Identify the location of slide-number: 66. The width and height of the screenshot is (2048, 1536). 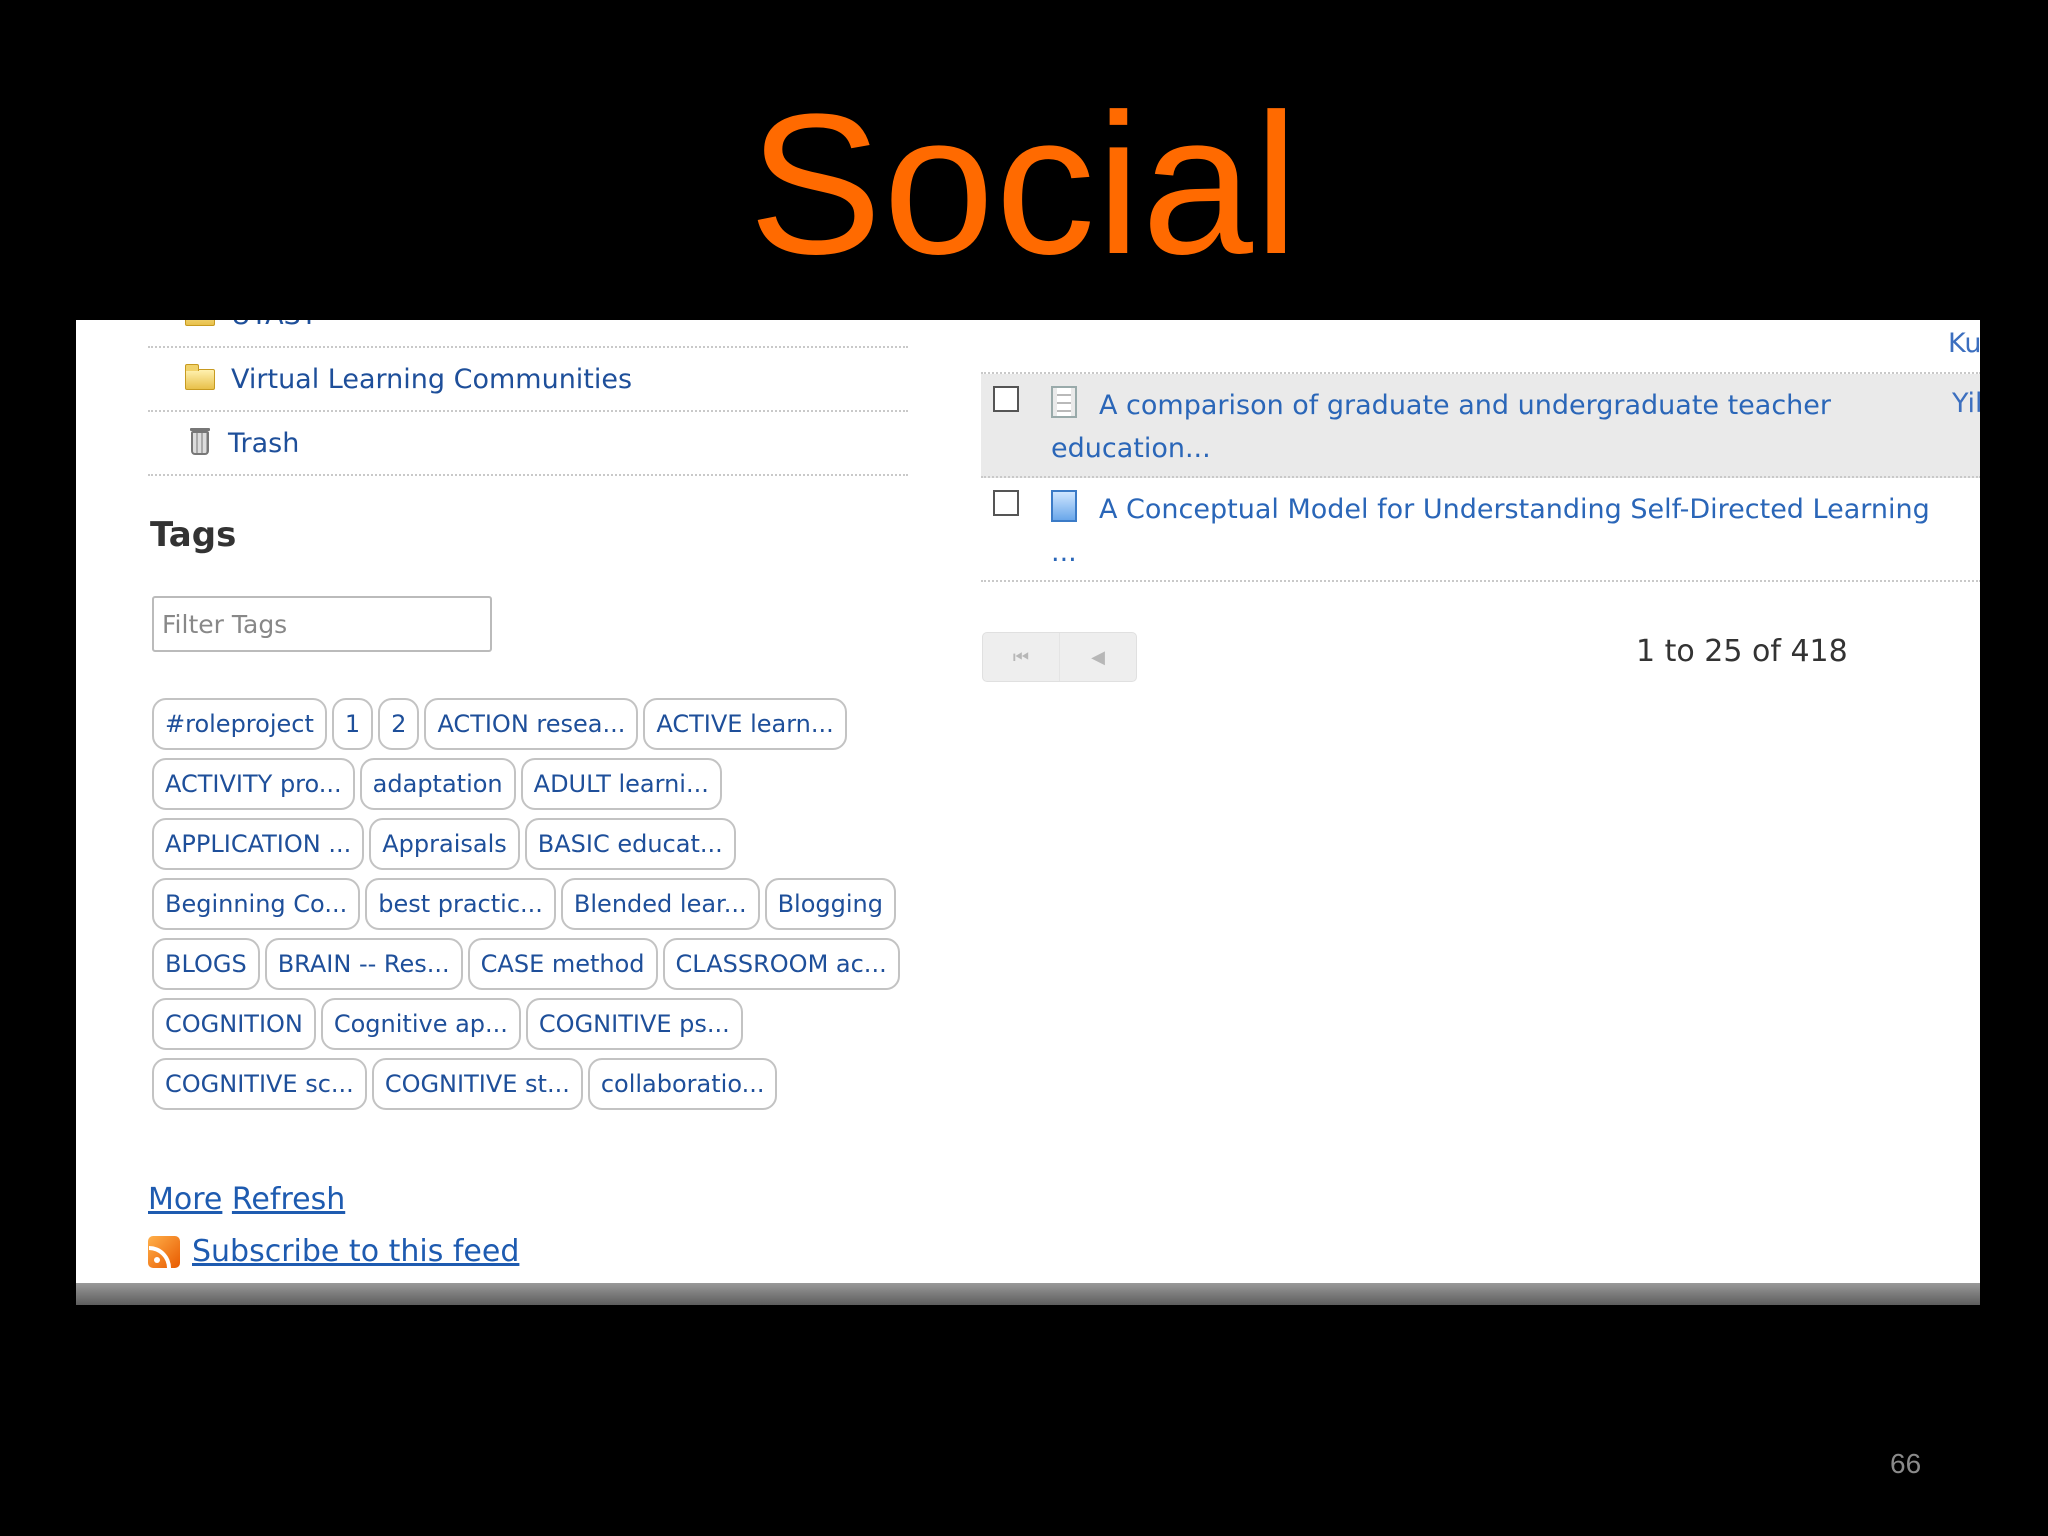
(1906, 1463).